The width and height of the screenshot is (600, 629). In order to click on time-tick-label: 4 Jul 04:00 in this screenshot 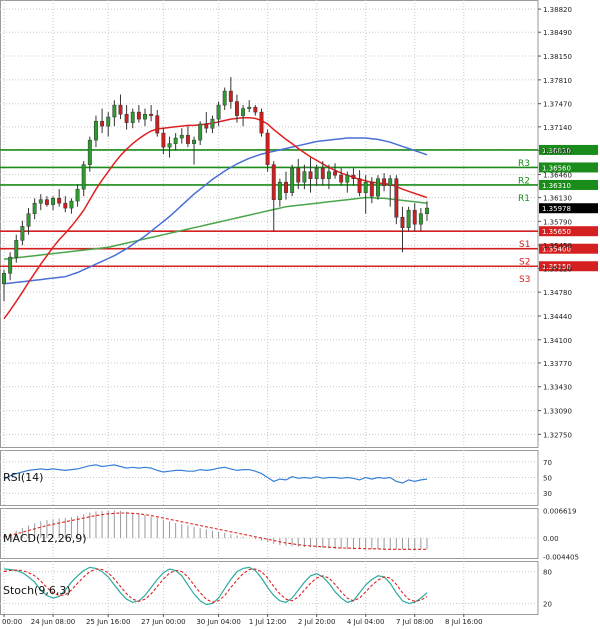, I will do `click(366, 622)`.